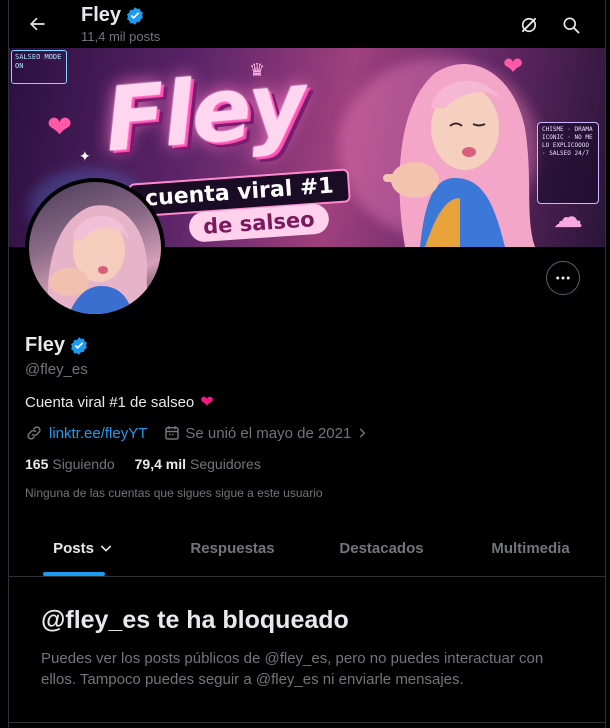  What do you see at coordinates (101, 15) in the screenshot?
I see `header-name: Fley` at bounding box center [101, 15].